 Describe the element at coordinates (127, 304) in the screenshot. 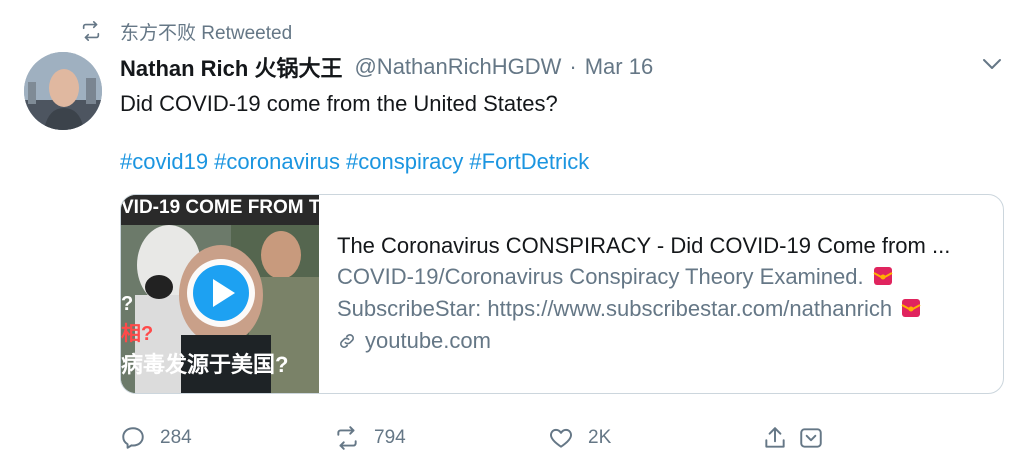

I see `thumbnail-caption-1: ?` at that location.